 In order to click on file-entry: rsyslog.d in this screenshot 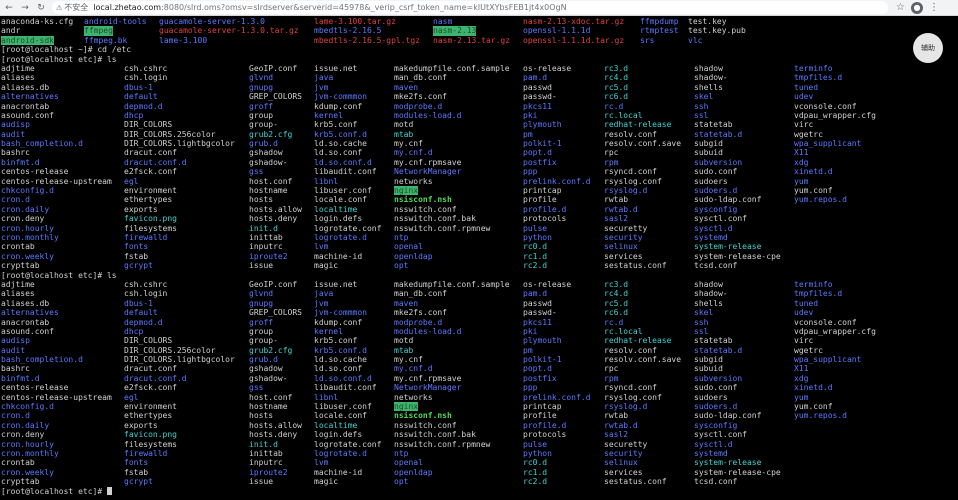, I will do `click(626, 191)`.